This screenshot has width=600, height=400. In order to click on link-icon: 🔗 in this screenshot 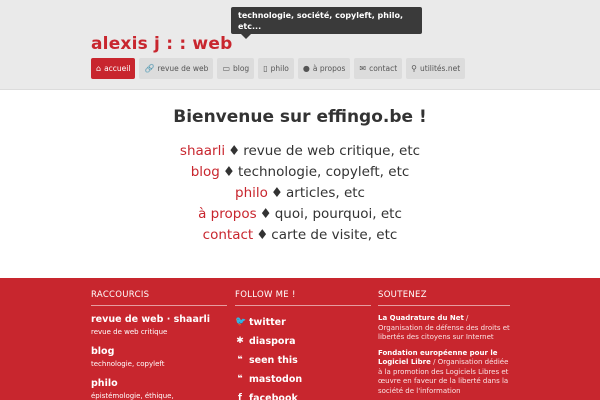, I will do `click(149, 68)`.